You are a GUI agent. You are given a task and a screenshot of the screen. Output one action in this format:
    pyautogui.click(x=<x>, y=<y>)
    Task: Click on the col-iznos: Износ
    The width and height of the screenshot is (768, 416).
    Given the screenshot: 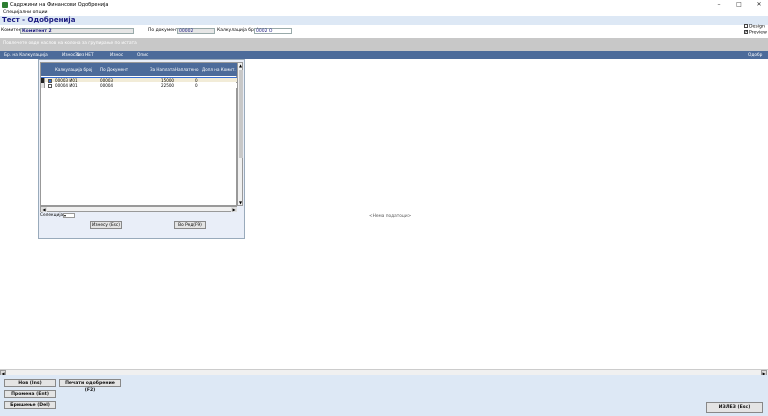 What is the action you would take?
    pyautogui.click(x=116, y=55)
    